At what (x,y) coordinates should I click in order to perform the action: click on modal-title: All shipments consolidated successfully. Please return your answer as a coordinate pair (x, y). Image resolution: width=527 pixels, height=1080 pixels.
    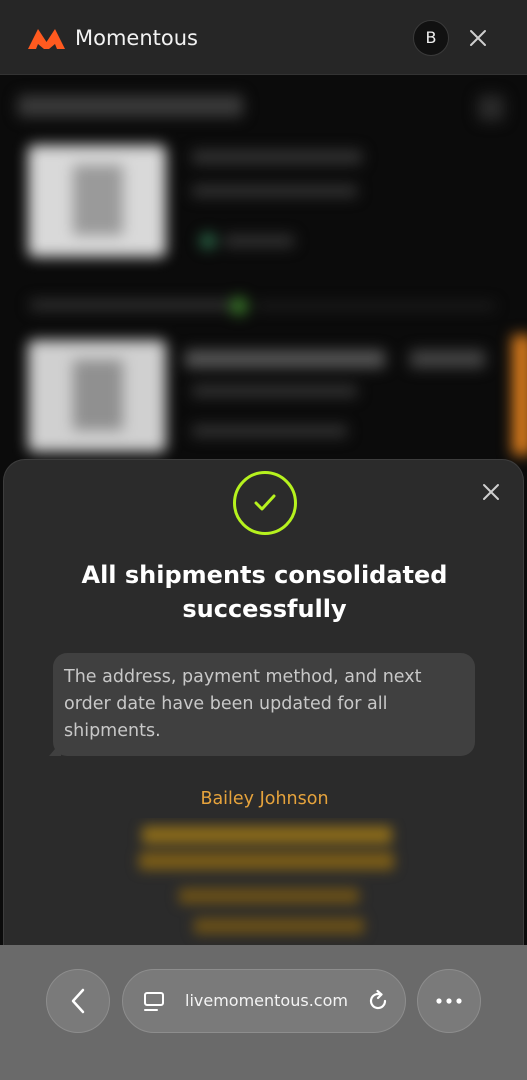
    Looking at the image, I should click on (264, 592).